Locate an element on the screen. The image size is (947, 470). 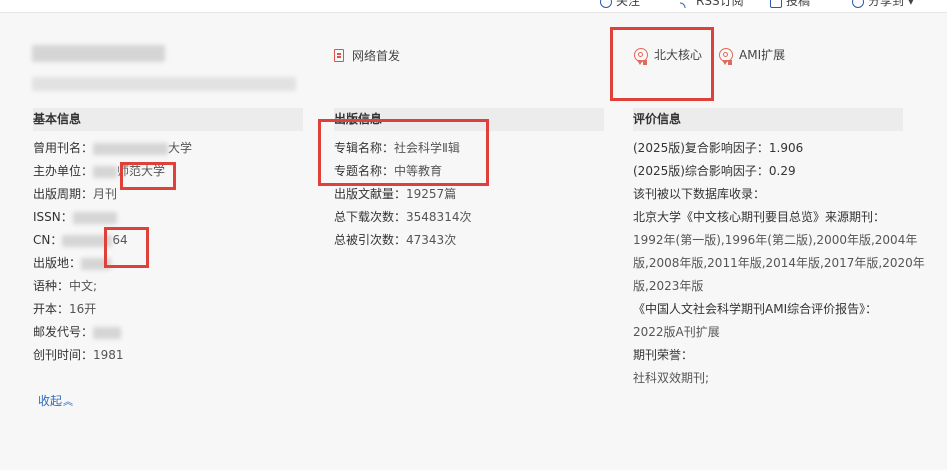
rss-icon is located at coordinates (686, 4).